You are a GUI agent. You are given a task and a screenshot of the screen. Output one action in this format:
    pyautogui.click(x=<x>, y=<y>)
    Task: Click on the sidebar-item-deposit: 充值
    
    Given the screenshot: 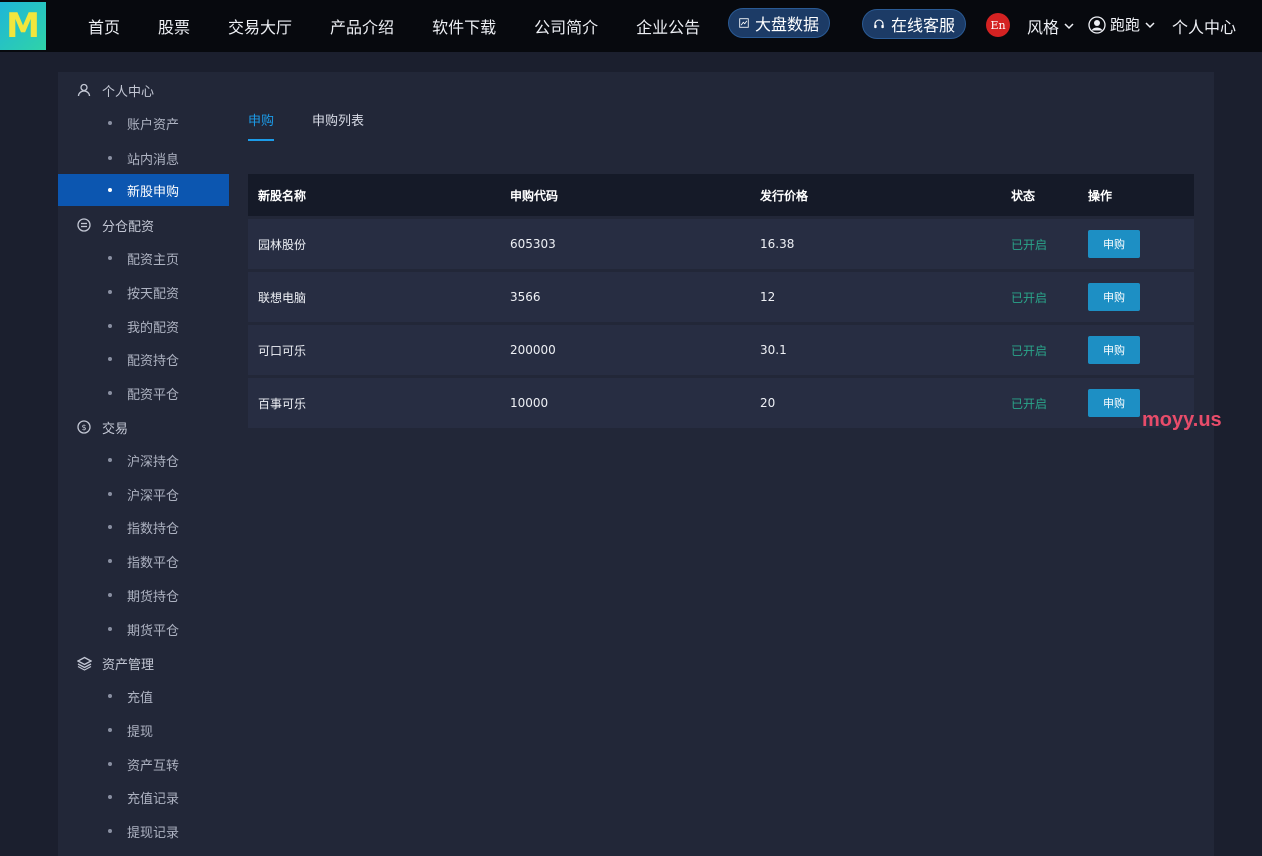 What is the action you would take?
    pyautogui.click(x=143, y=696)
    